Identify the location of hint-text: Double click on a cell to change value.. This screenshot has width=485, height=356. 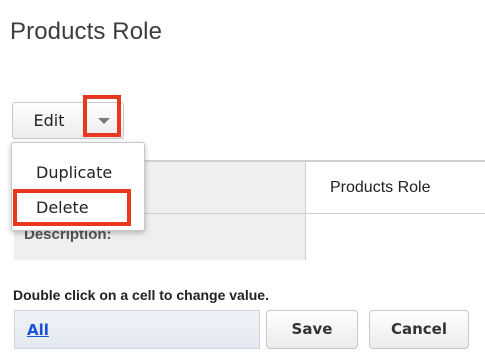
(141, 295).